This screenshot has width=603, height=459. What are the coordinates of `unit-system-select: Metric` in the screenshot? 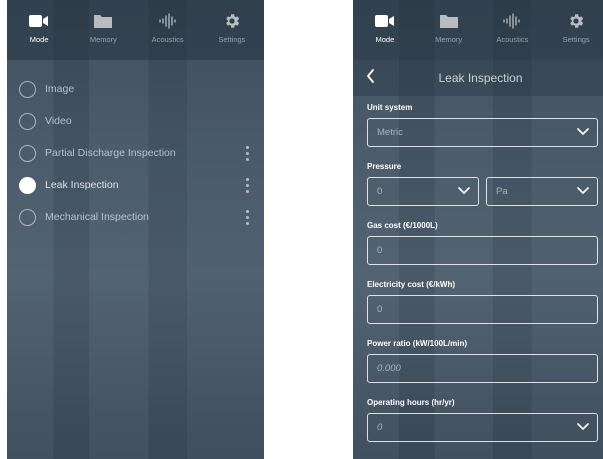 It's located at (482, 132).